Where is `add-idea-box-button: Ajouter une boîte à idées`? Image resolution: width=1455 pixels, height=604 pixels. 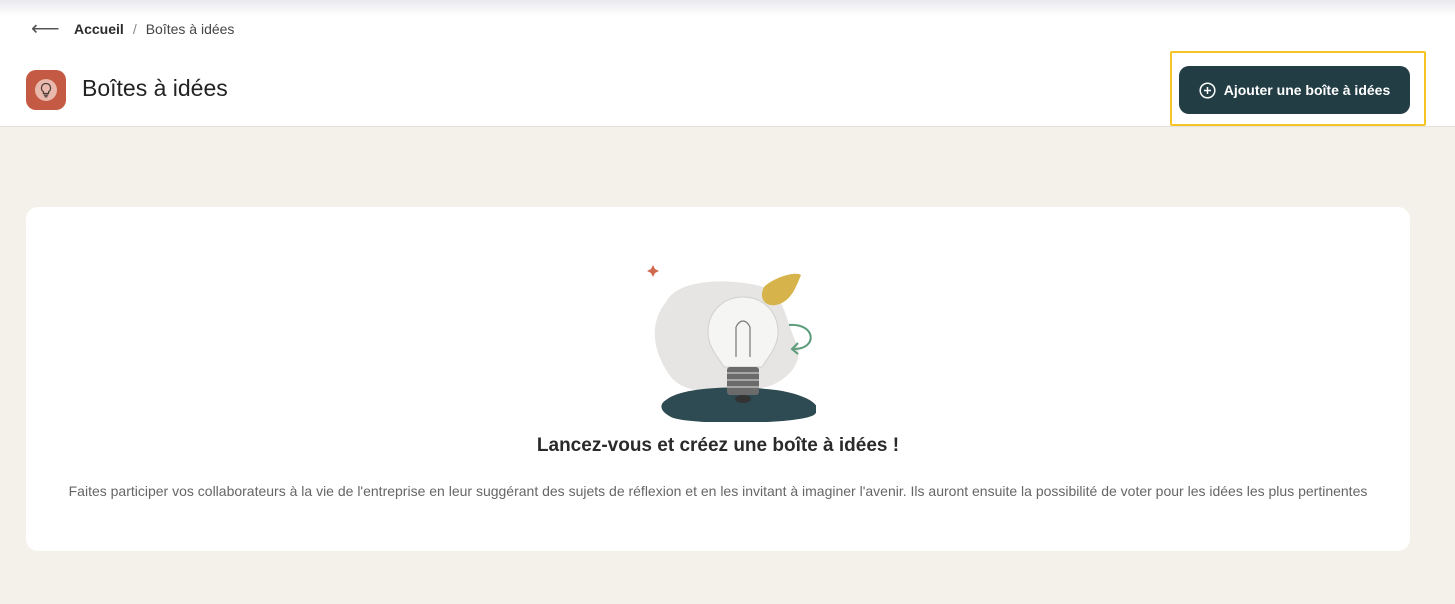 add-idea-box-button: Ajouter une boîte à idées is located at coordinates (1294, 90).